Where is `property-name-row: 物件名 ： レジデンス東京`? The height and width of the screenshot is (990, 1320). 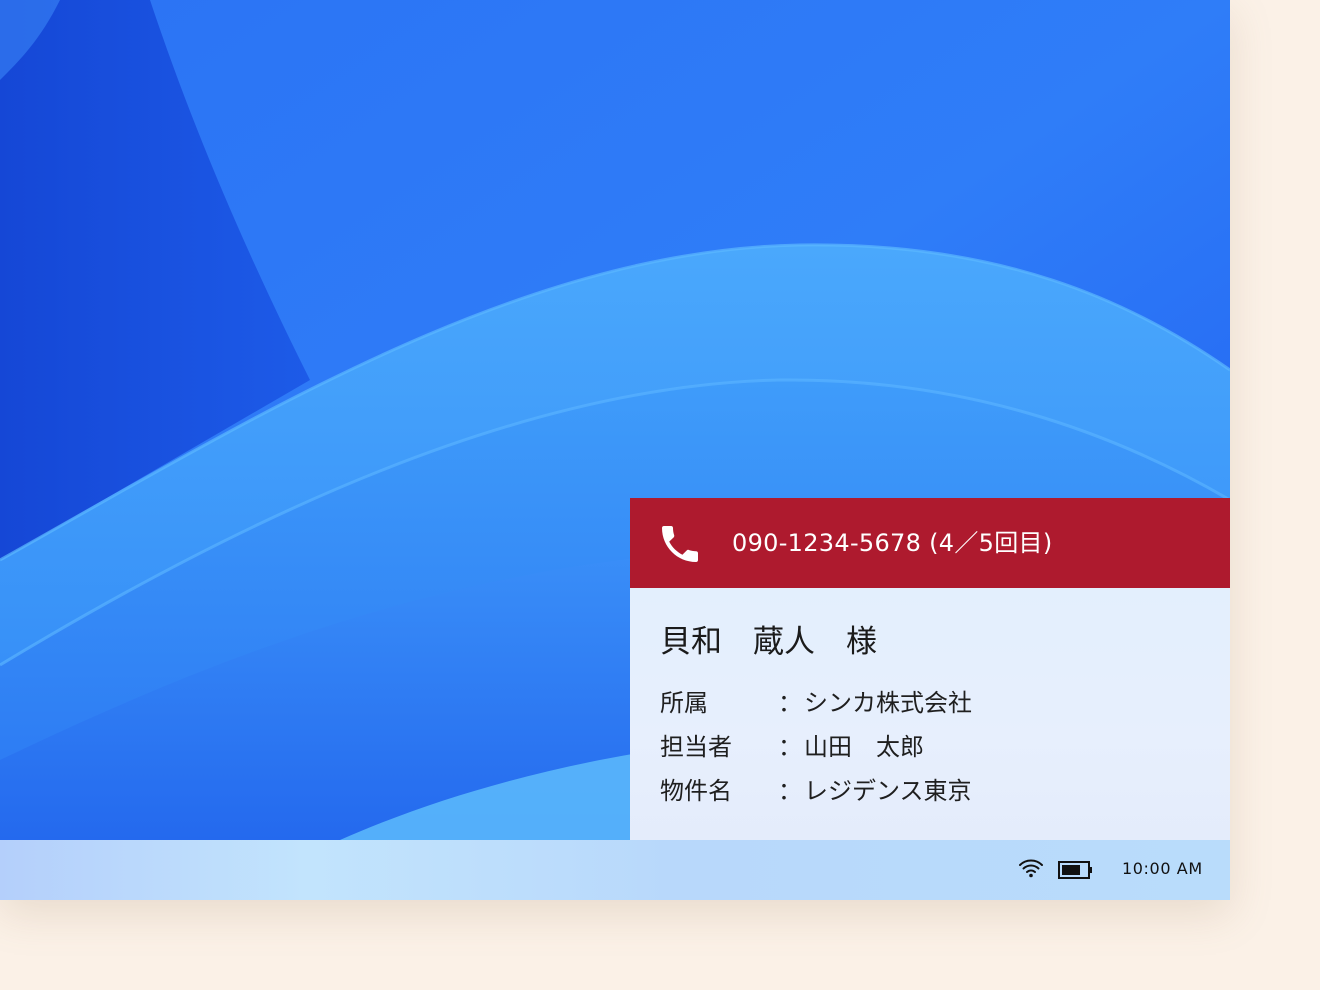
property-name-row: 物件名 ： レジデンス東京 is located at coordinates (816, 791).